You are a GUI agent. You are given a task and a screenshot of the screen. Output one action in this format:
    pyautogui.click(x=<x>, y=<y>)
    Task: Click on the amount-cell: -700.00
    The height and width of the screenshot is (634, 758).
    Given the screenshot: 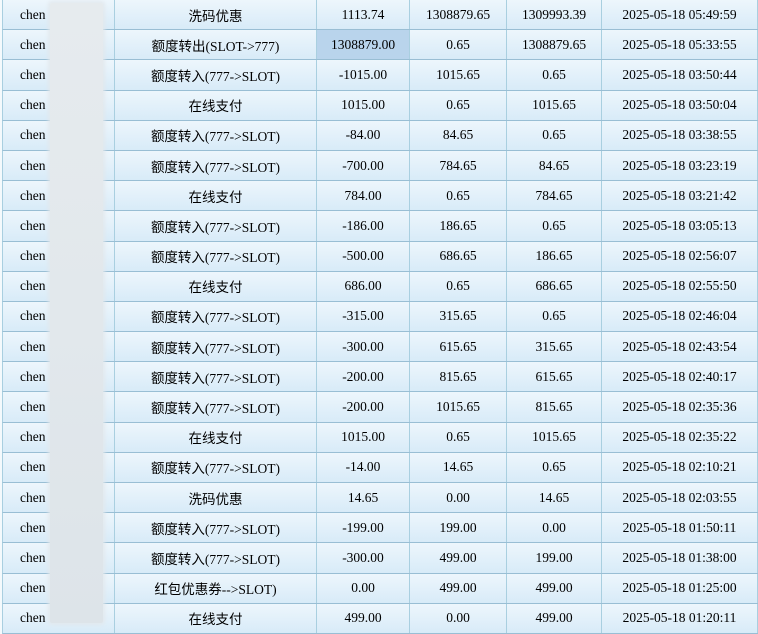 What is the action you would take?
    pyautogui.click(x=363, y=165)
    